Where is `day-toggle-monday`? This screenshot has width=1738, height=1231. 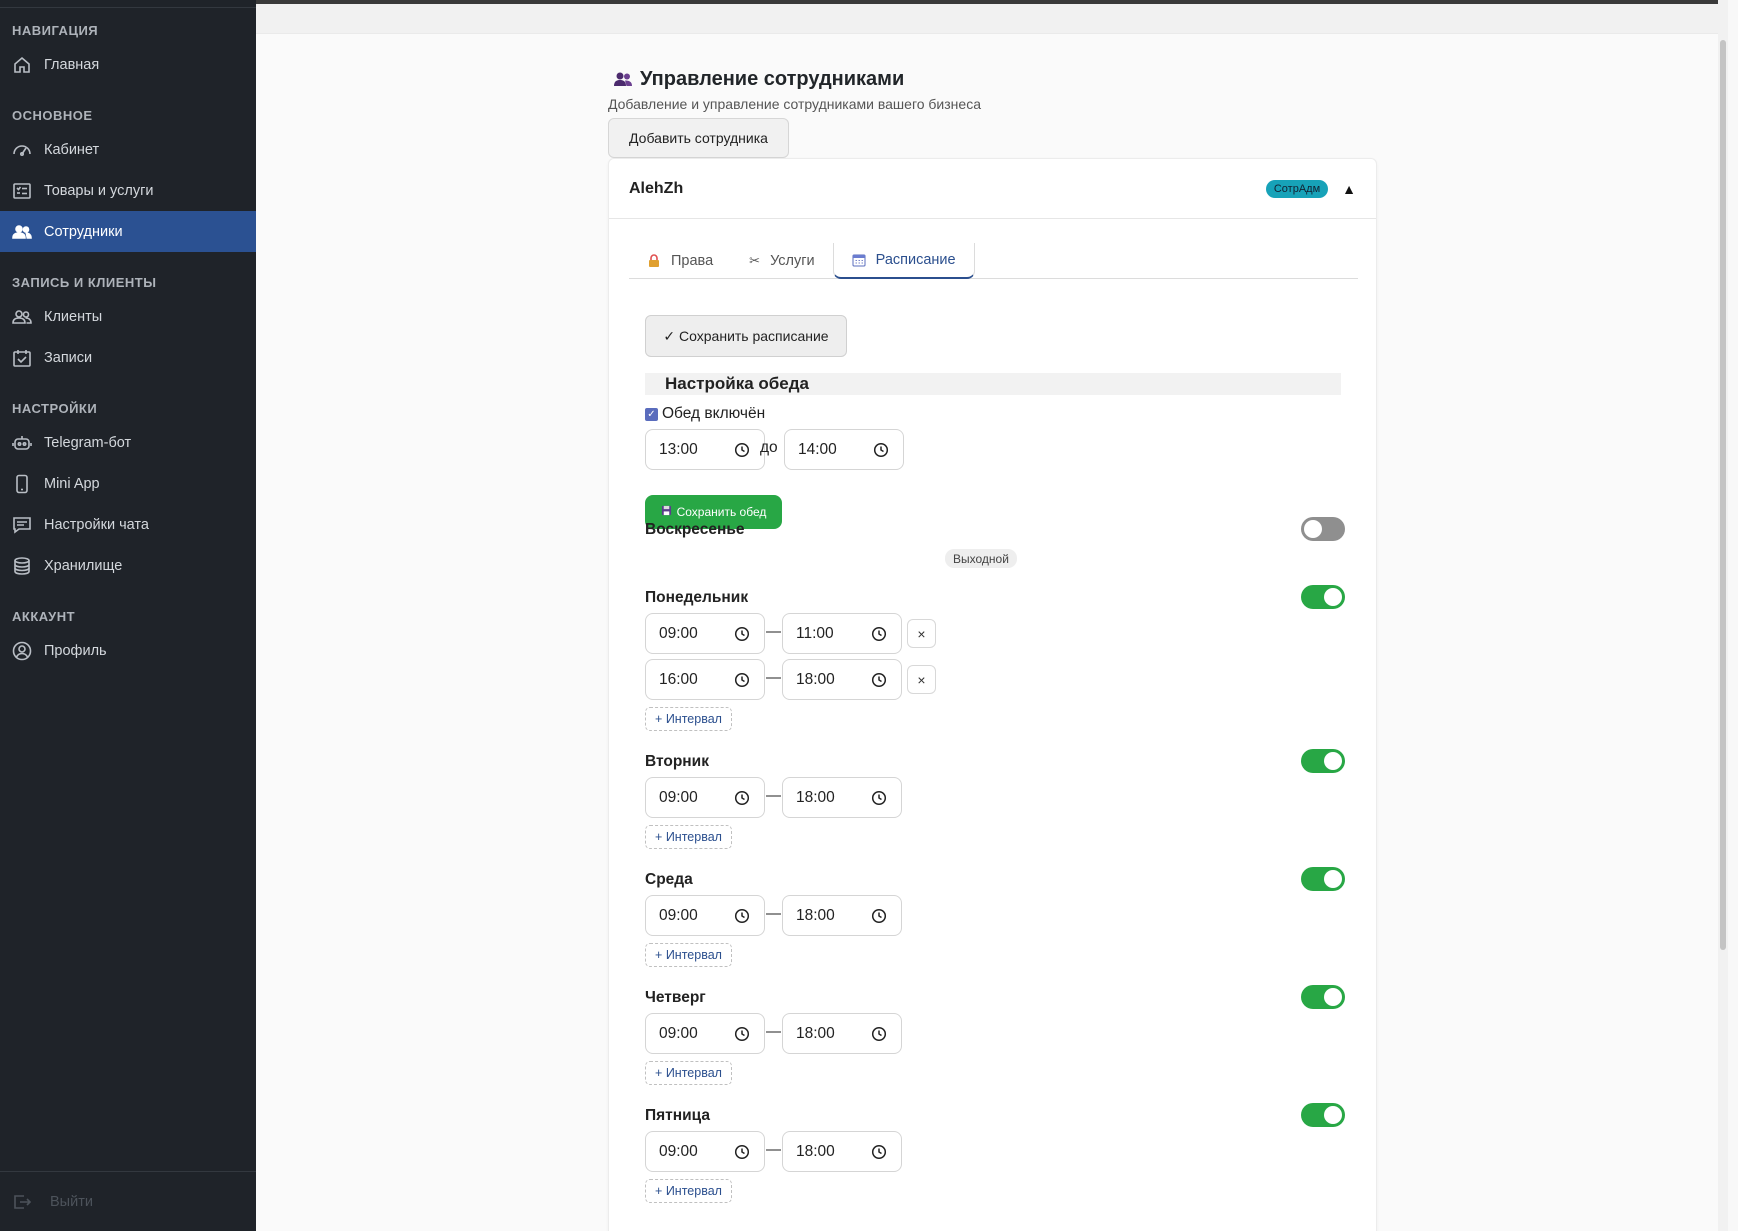 day-toggle-monday is located at coordinates (1323, 597).